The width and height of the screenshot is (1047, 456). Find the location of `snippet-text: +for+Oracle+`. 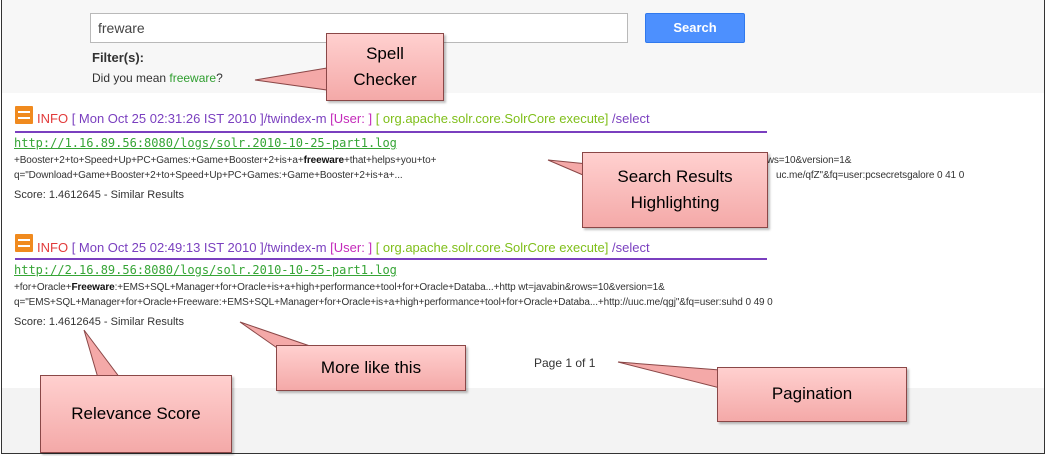

snippet-text: +for+Oracle+ is located at coordinates (43, 287).